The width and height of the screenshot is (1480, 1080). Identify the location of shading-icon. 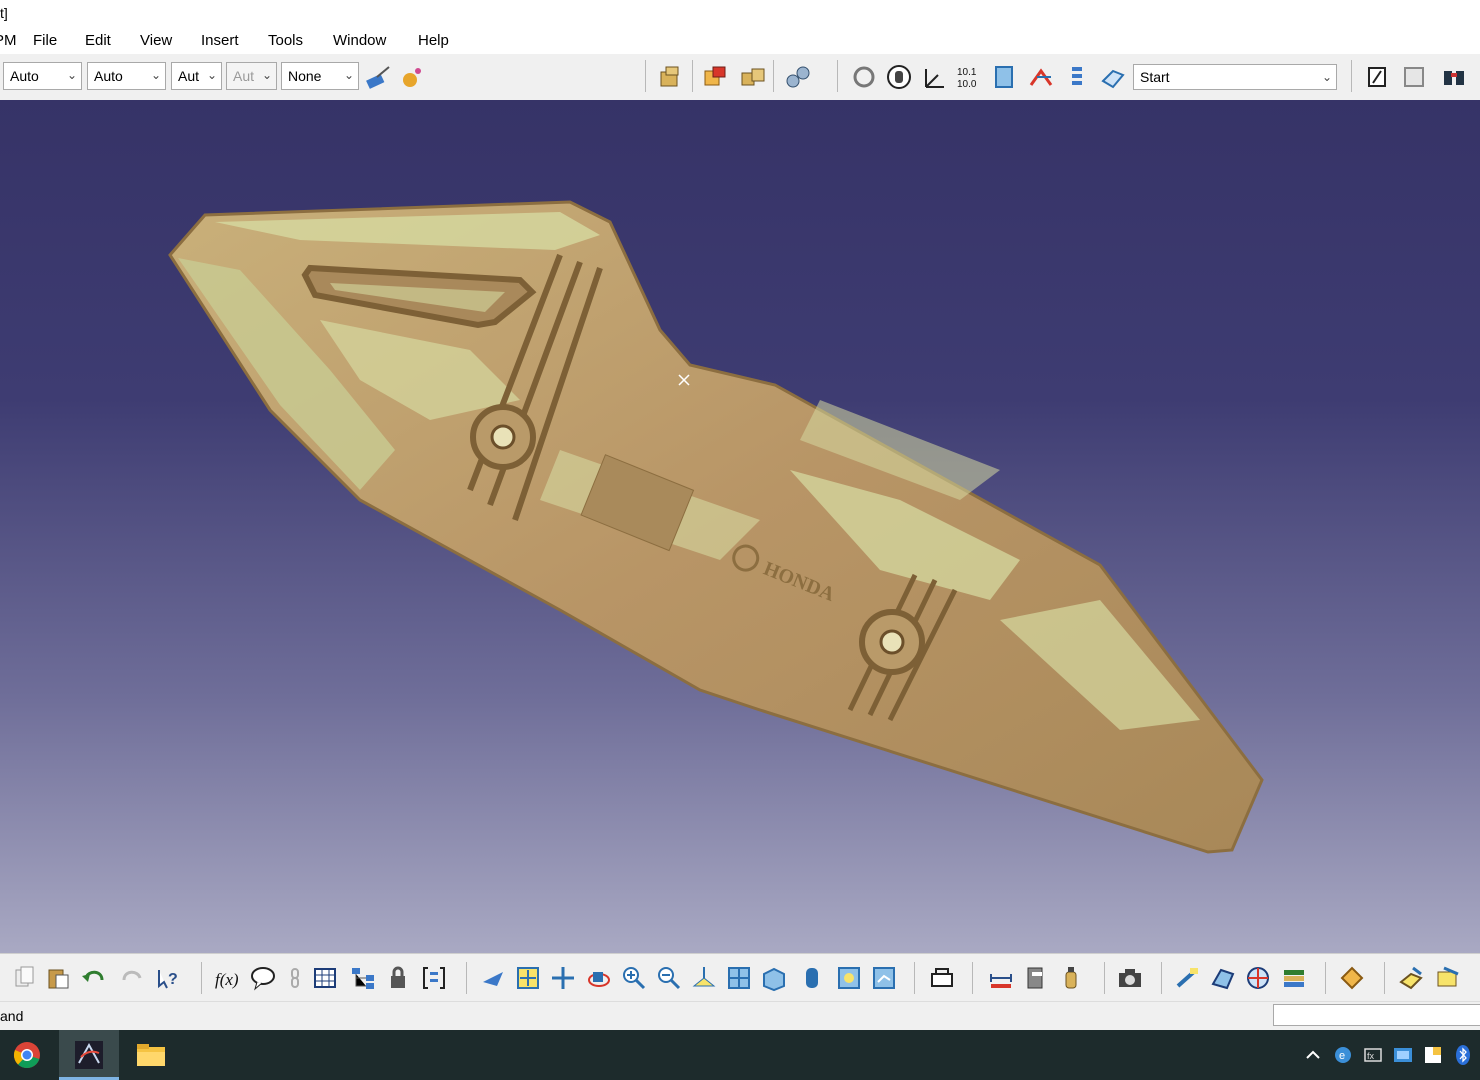
(812, 978).